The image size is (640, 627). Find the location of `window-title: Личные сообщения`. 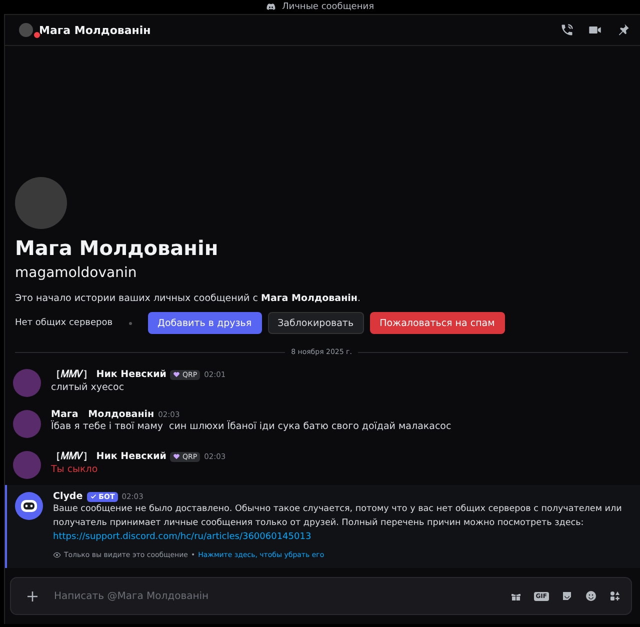

window-title: Личные сообщения is located at coordinates (328, 7).